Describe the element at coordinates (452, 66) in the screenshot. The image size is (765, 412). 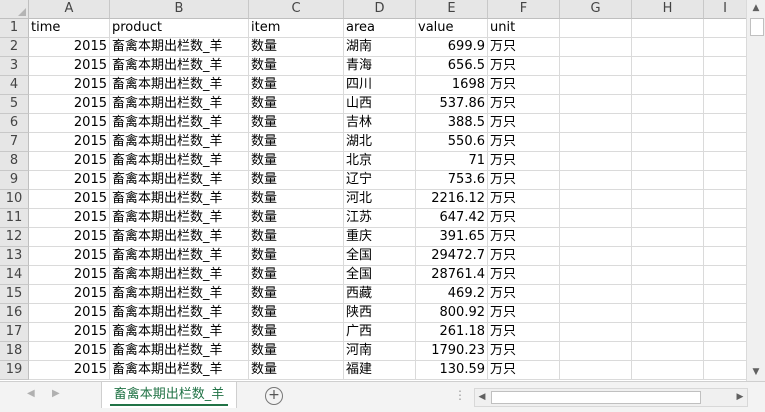
I see `cell-value: 656.5` at that location.